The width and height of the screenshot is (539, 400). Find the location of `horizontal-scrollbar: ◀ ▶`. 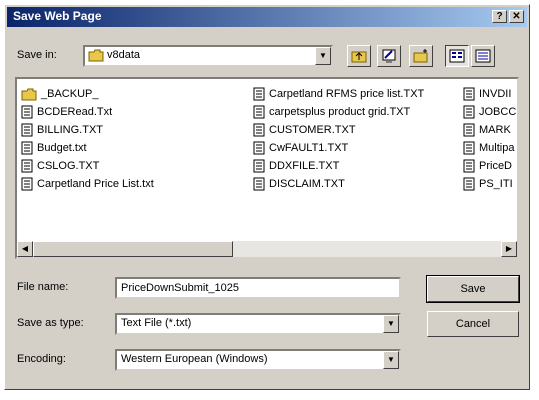

horizontal-scrollbar: ◀ ▶ is located at coordinates (267, 249).